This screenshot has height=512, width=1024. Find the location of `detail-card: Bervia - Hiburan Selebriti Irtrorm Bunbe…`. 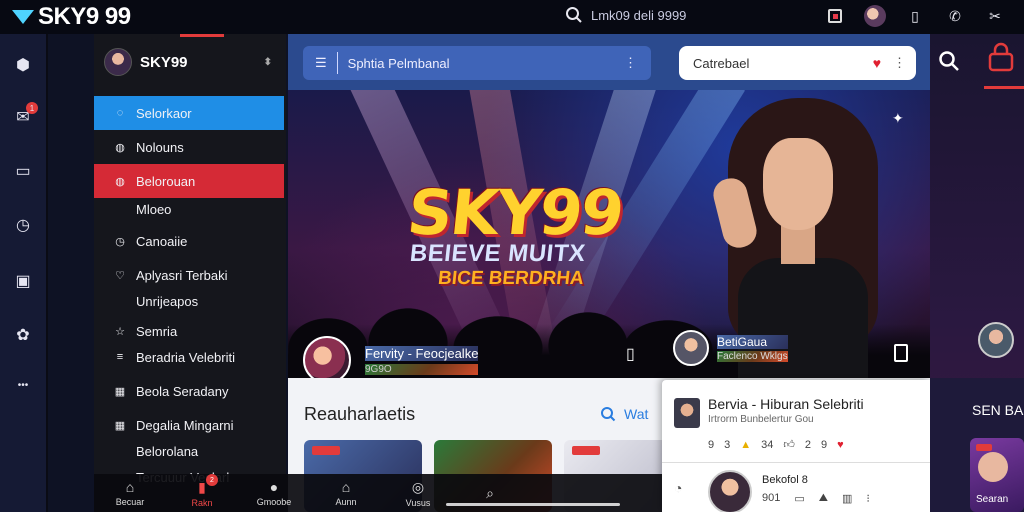

detail-card: Bervia - Hiburan Selebriti Irtrorm Bunbe… is located at coordinates (796, 446).